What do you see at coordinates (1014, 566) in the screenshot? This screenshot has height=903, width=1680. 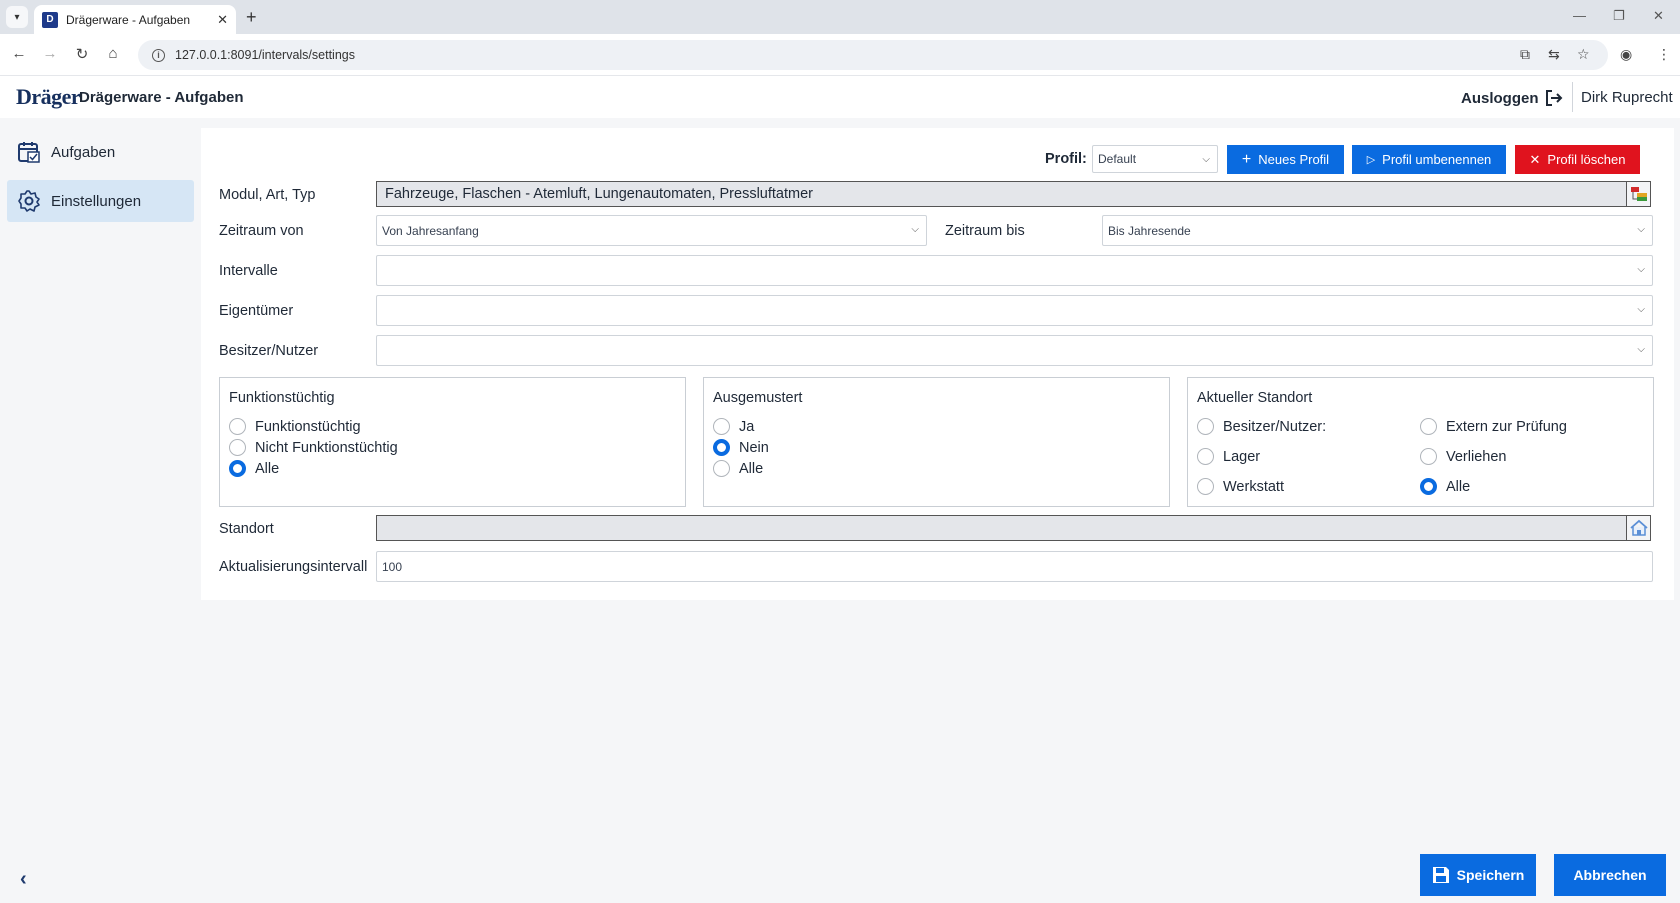 I see `intervall-input: 100` at bounding box center [1014, 566].